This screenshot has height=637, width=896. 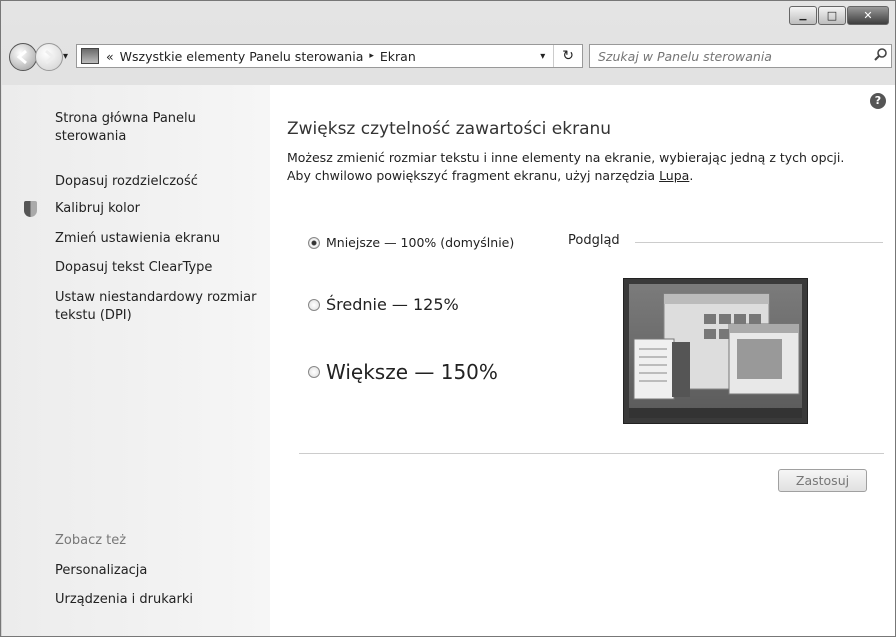 What do you see at coordinates (30, 209) in the screenshot?
I see `shield-icon` at bounding box center [30, 209].